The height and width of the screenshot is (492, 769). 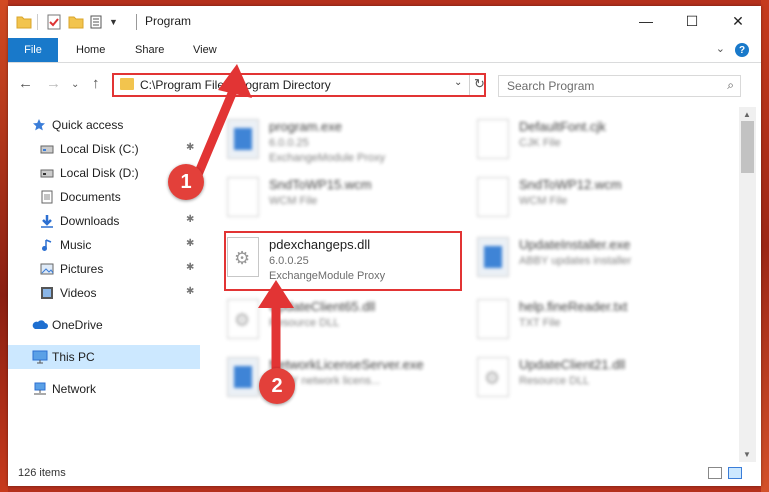 I want to click on step-badge-2: 2, so click(x=277, y=386).